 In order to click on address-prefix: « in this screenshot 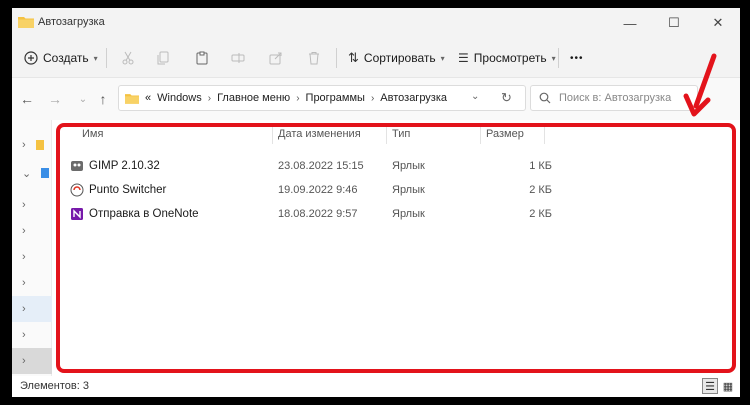, I will do `click(148, 98)`.